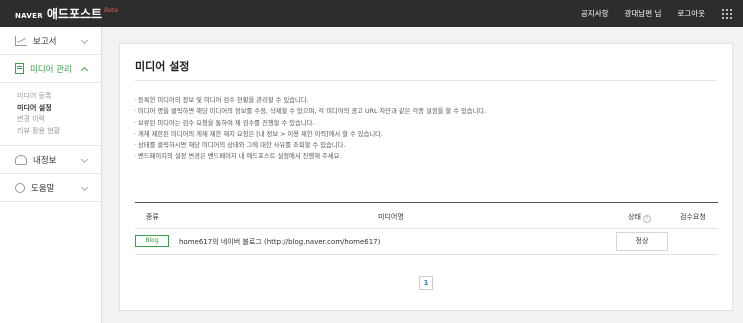 This screenshot has width=743, height=323. Describe the element at coordinates (642, 241) in the screenshot. I see `status-button: 정상` at that location.